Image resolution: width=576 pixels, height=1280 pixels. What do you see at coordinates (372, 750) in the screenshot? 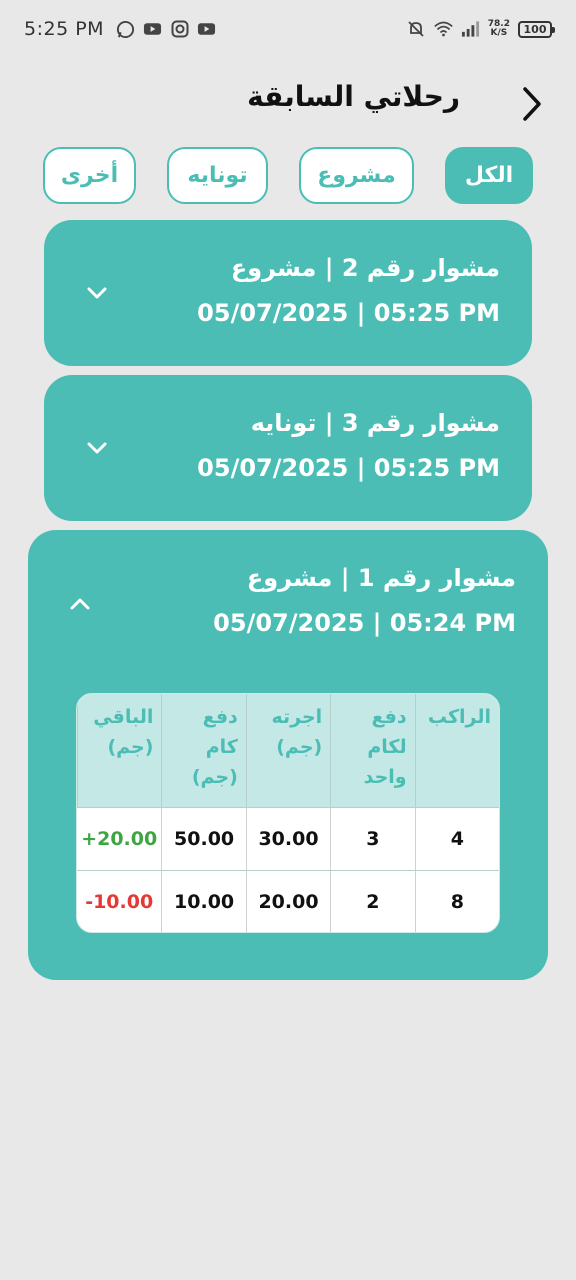
I see `table-header-paid-for-count: دفع لكام واحد` at bounding box center [372, 750].